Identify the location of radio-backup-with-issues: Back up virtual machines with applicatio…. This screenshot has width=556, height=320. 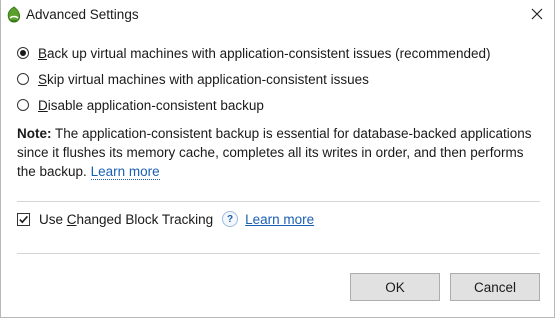
(253, 53).